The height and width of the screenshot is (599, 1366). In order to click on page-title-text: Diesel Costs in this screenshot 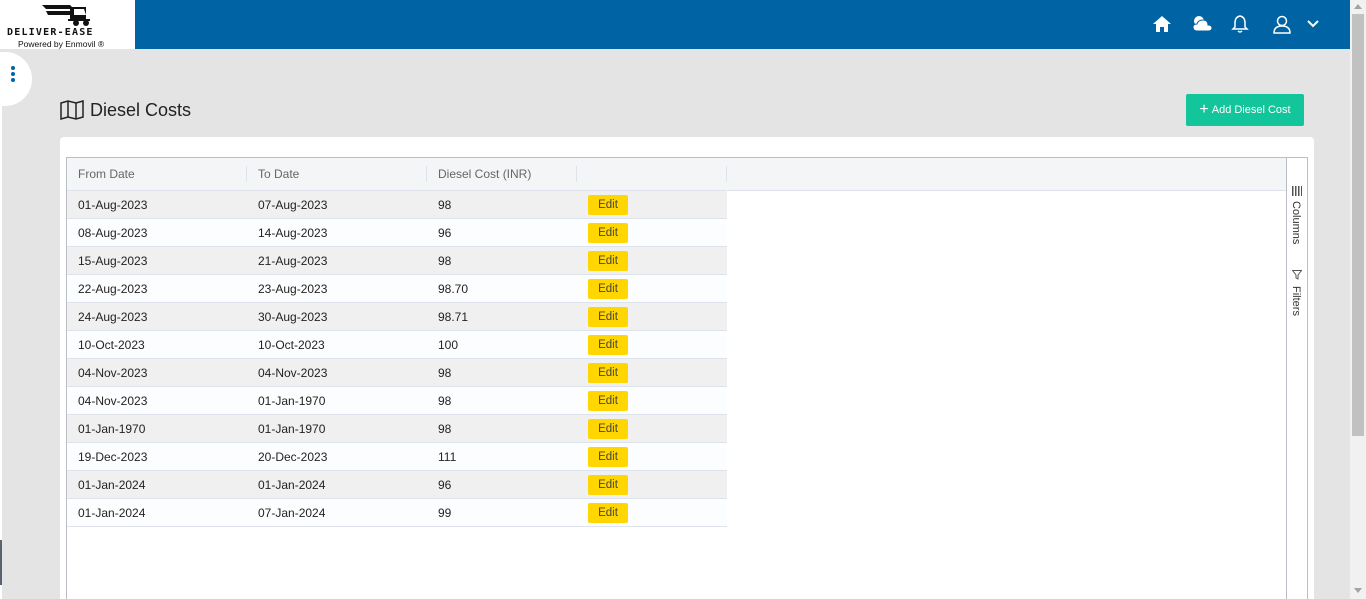, I will do `click(141, 109)`.